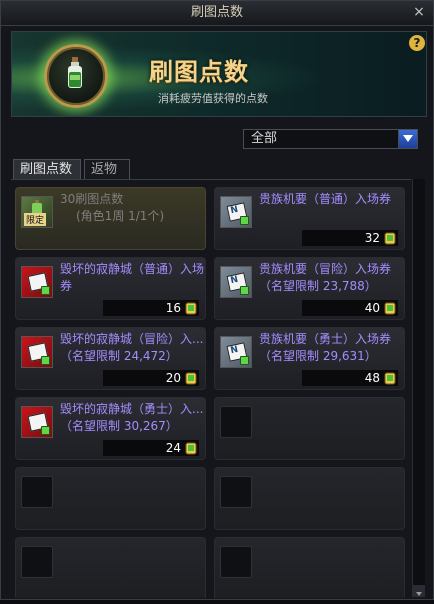  Describe the element at coordinates (419, 12) in the screenshot. I see `close-button: ×` at that location.